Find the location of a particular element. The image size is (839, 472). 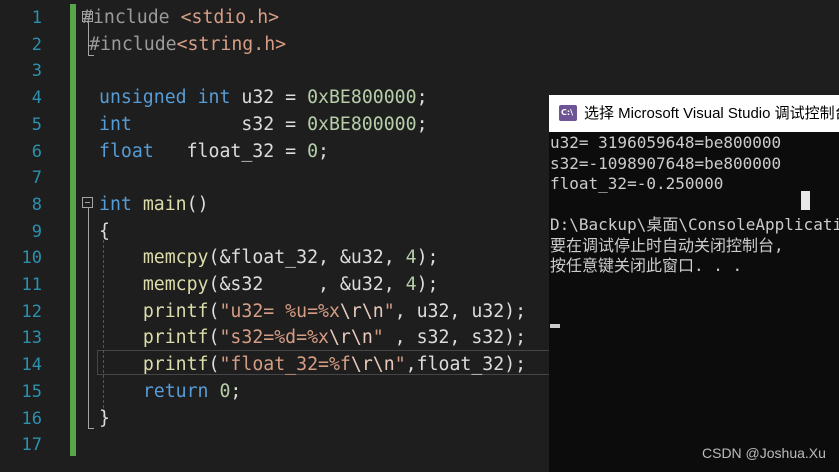

line-number: 6 is located at coordinates (36, 151).